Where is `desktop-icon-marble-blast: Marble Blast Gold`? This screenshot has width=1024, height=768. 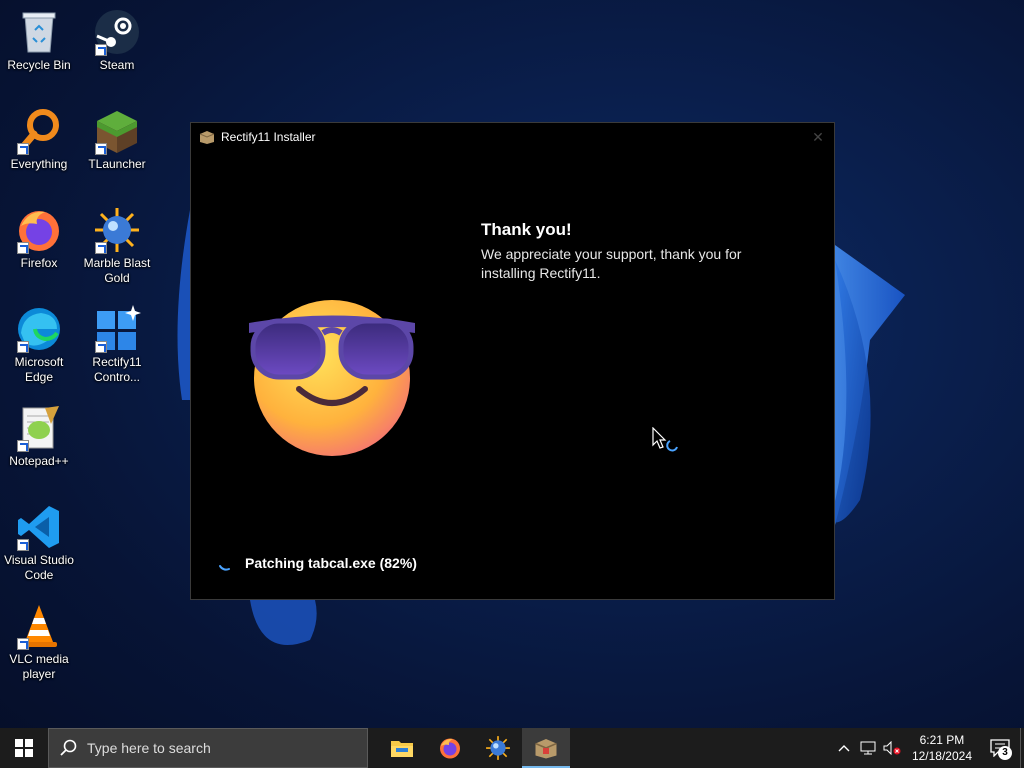 desktop-icon-marble-blast: Marble Blast Gold is located at coordinates (117, 246).